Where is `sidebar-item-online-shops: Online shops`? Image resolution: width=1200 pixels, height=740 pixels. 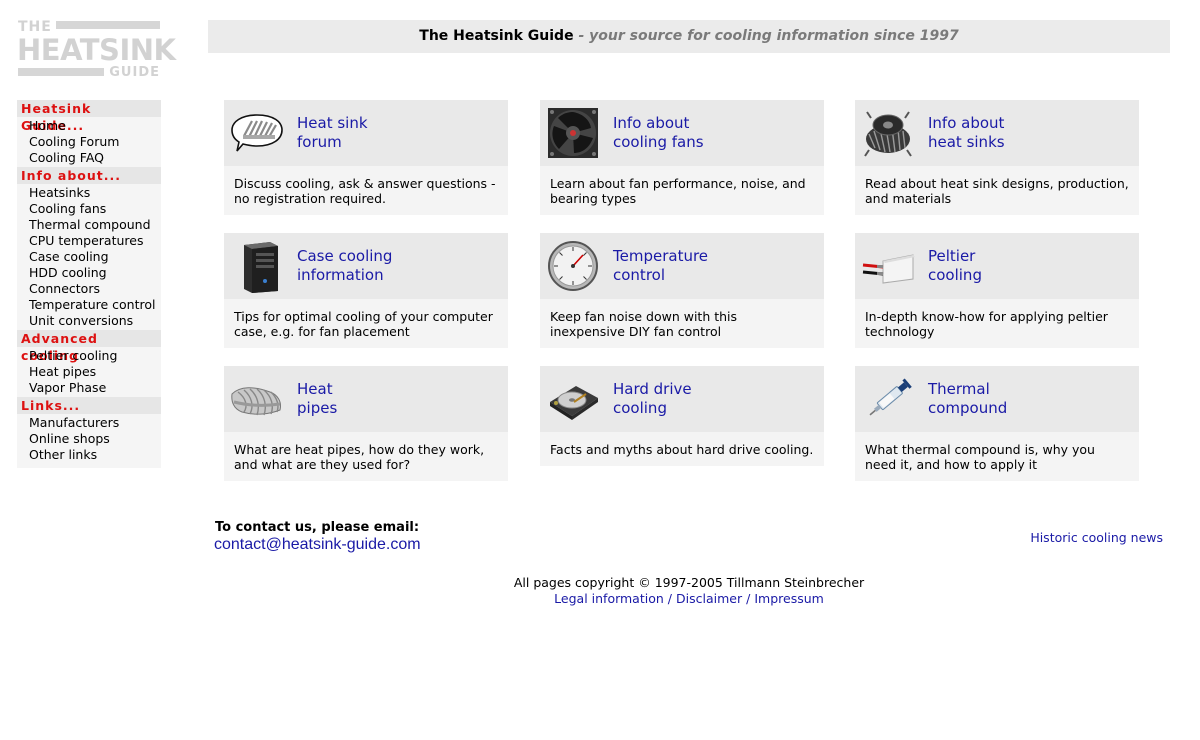 sidebar-item-online-shops: Online shops is located at coordinates (95, 439).